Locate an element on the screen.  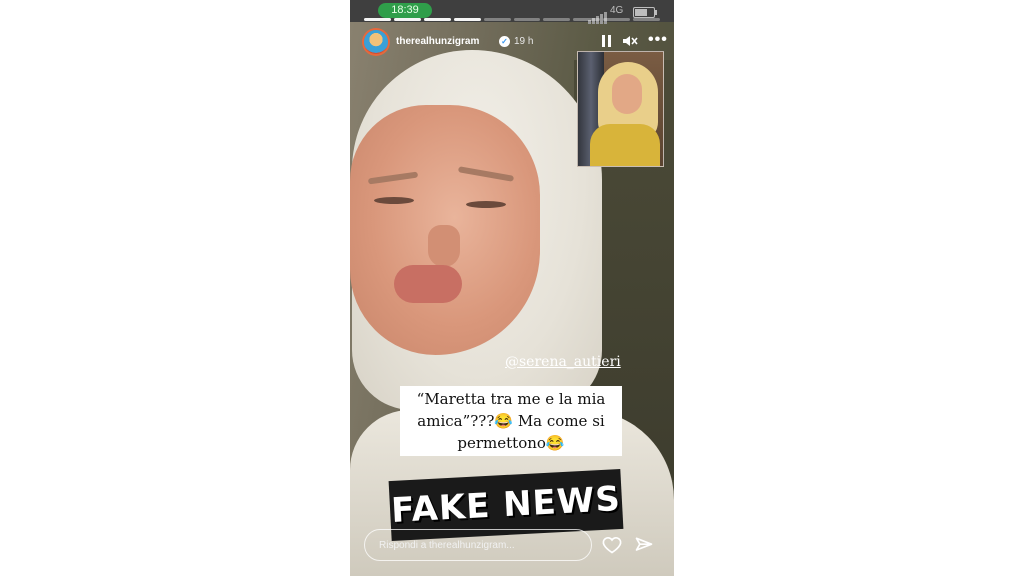
battery-icon is located at coordinates (645, 12).